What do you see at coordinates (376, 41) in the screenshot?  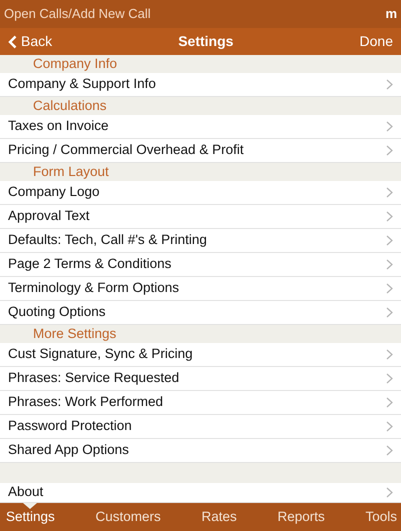 I see `done-button: Done` at bounding box center [376, 41].